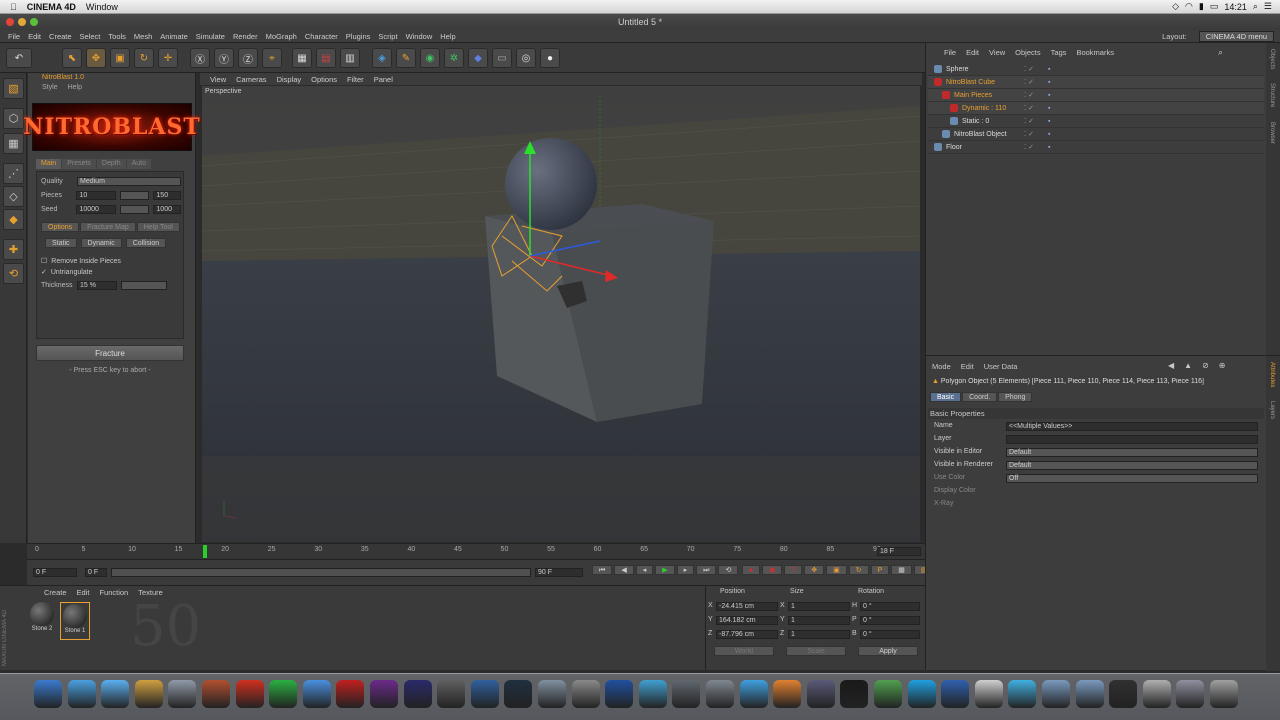 This screenshot has width=1280, height=720. I want to click on layout-select: CINEMA 4D menu, so click(1236, 36).